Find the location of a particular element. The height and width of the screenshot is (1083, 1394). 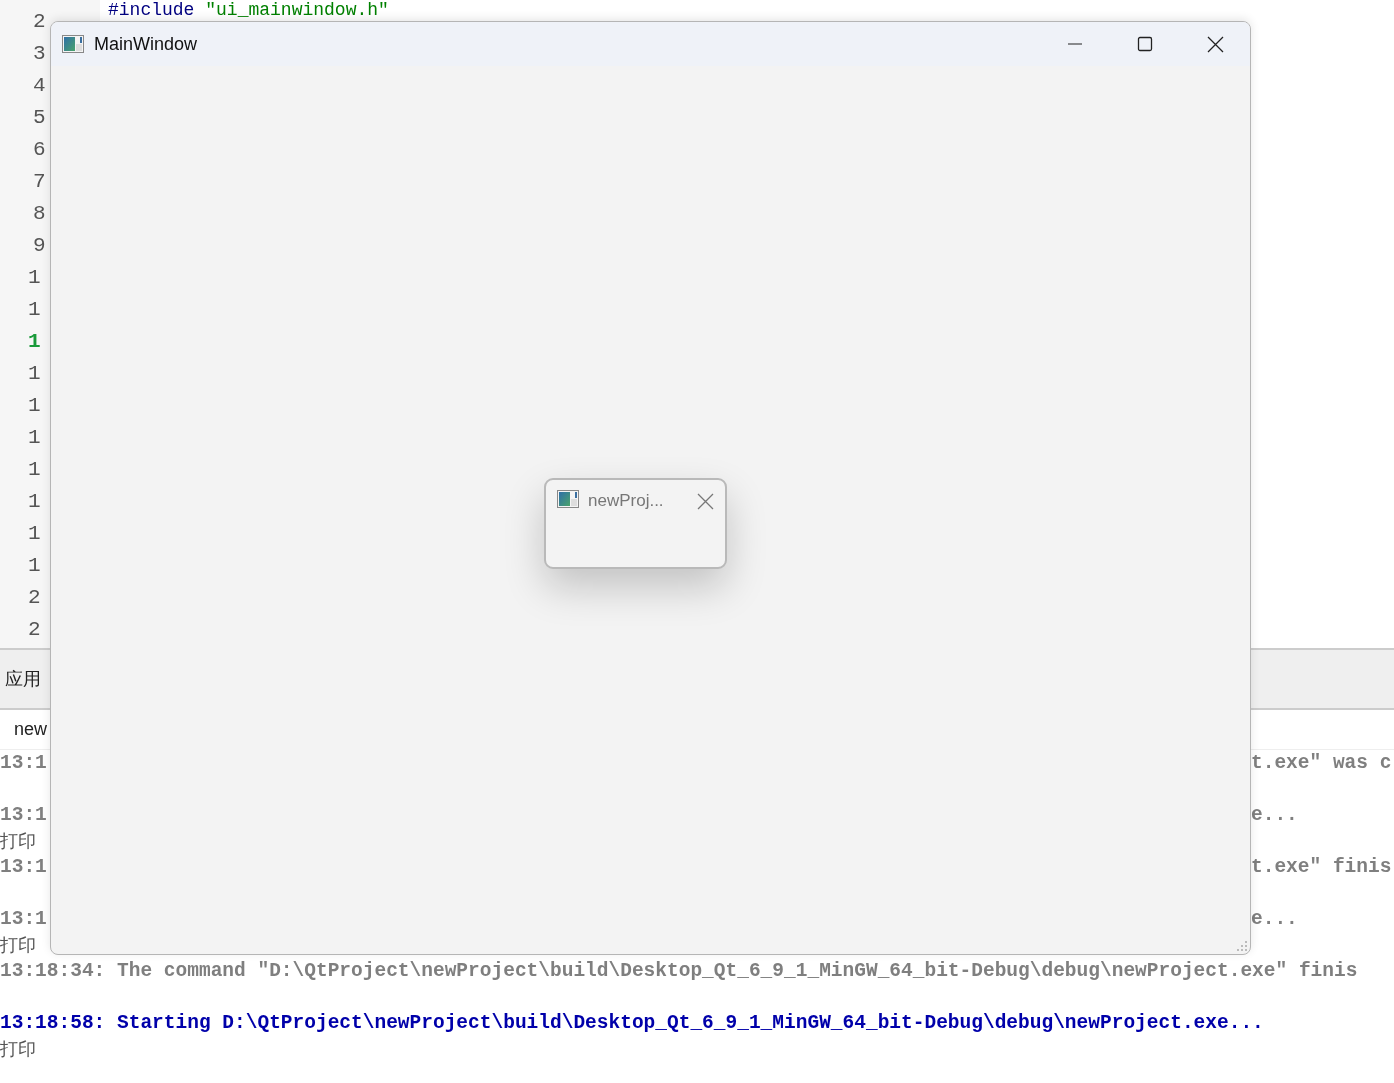

output-line: 13:18:34: The command "D:\QtProject\newProject\build\Desktop_Qt_6_9_1_MinGW_64_bit-Debug\debug\newProject.exe" finis is located at coordinates (679, 970).